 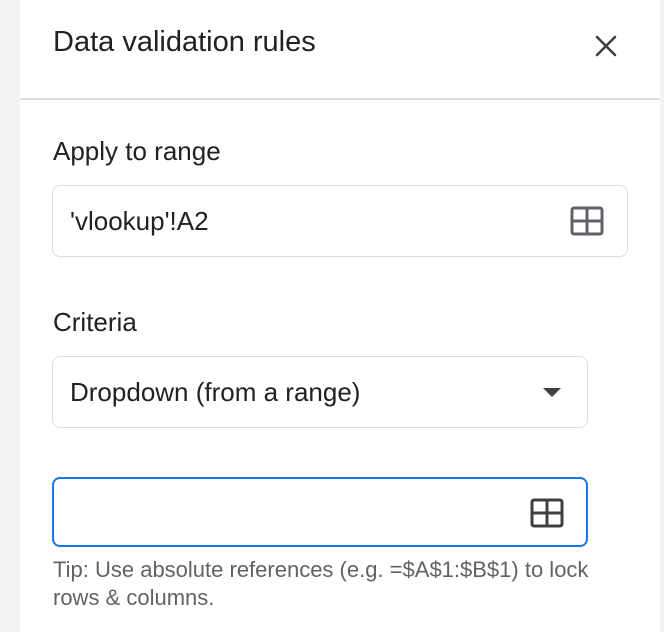 I want to click on criteria-label: Criteria, so click(x=95, y=322).